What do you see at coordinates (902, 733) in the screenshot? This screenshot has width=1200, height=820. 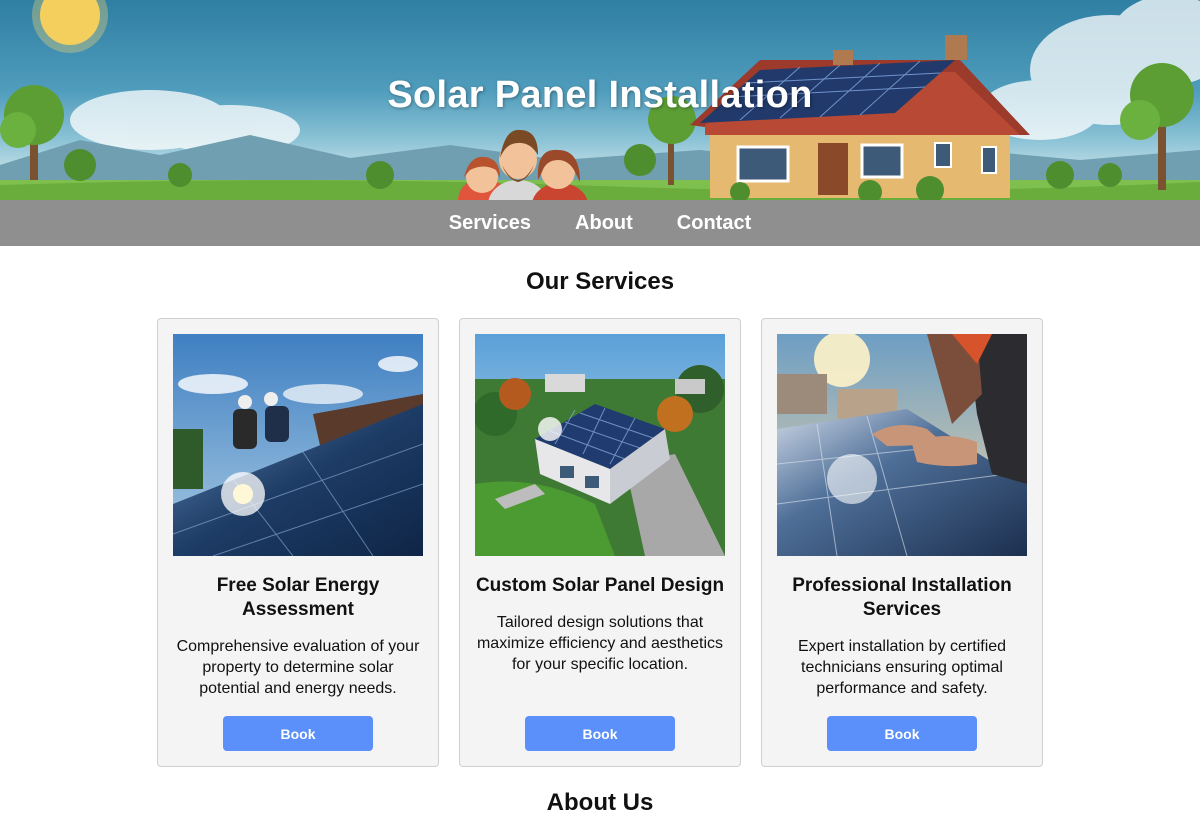 I see `book-button-installation: Book` at bounding box center [902, 733].